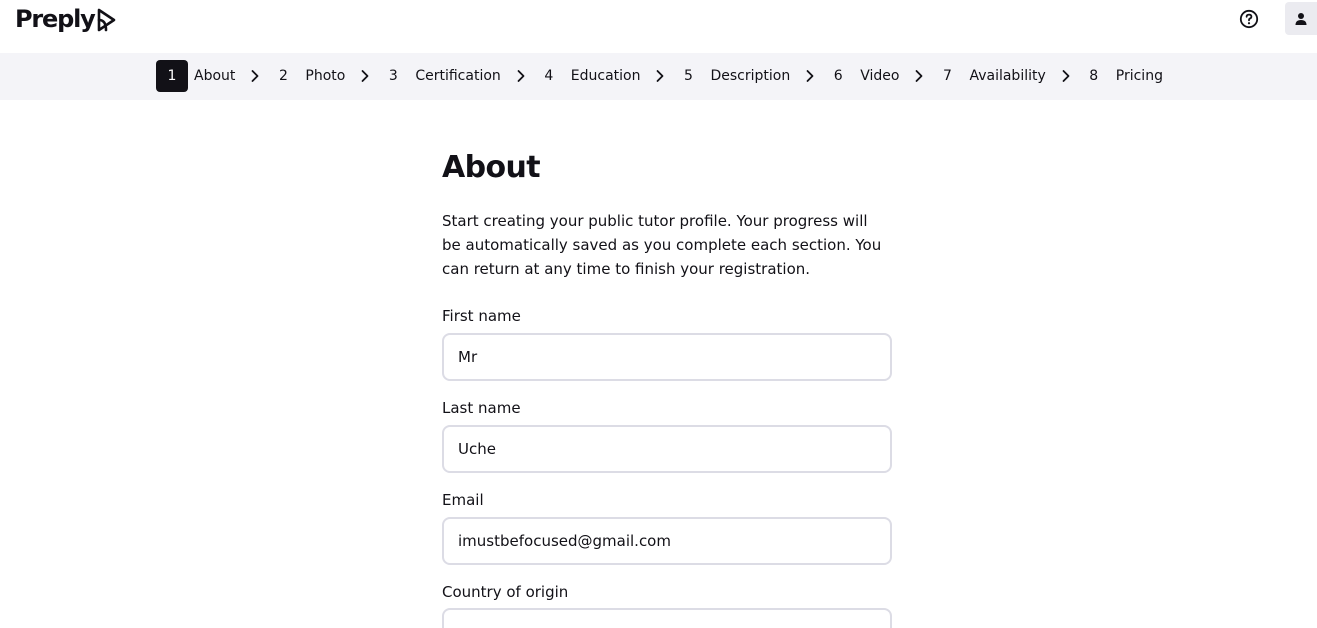 Image resolution: width=1317 pixels, height=628 pixels. I want to click on help-button, so click(1249, 19).